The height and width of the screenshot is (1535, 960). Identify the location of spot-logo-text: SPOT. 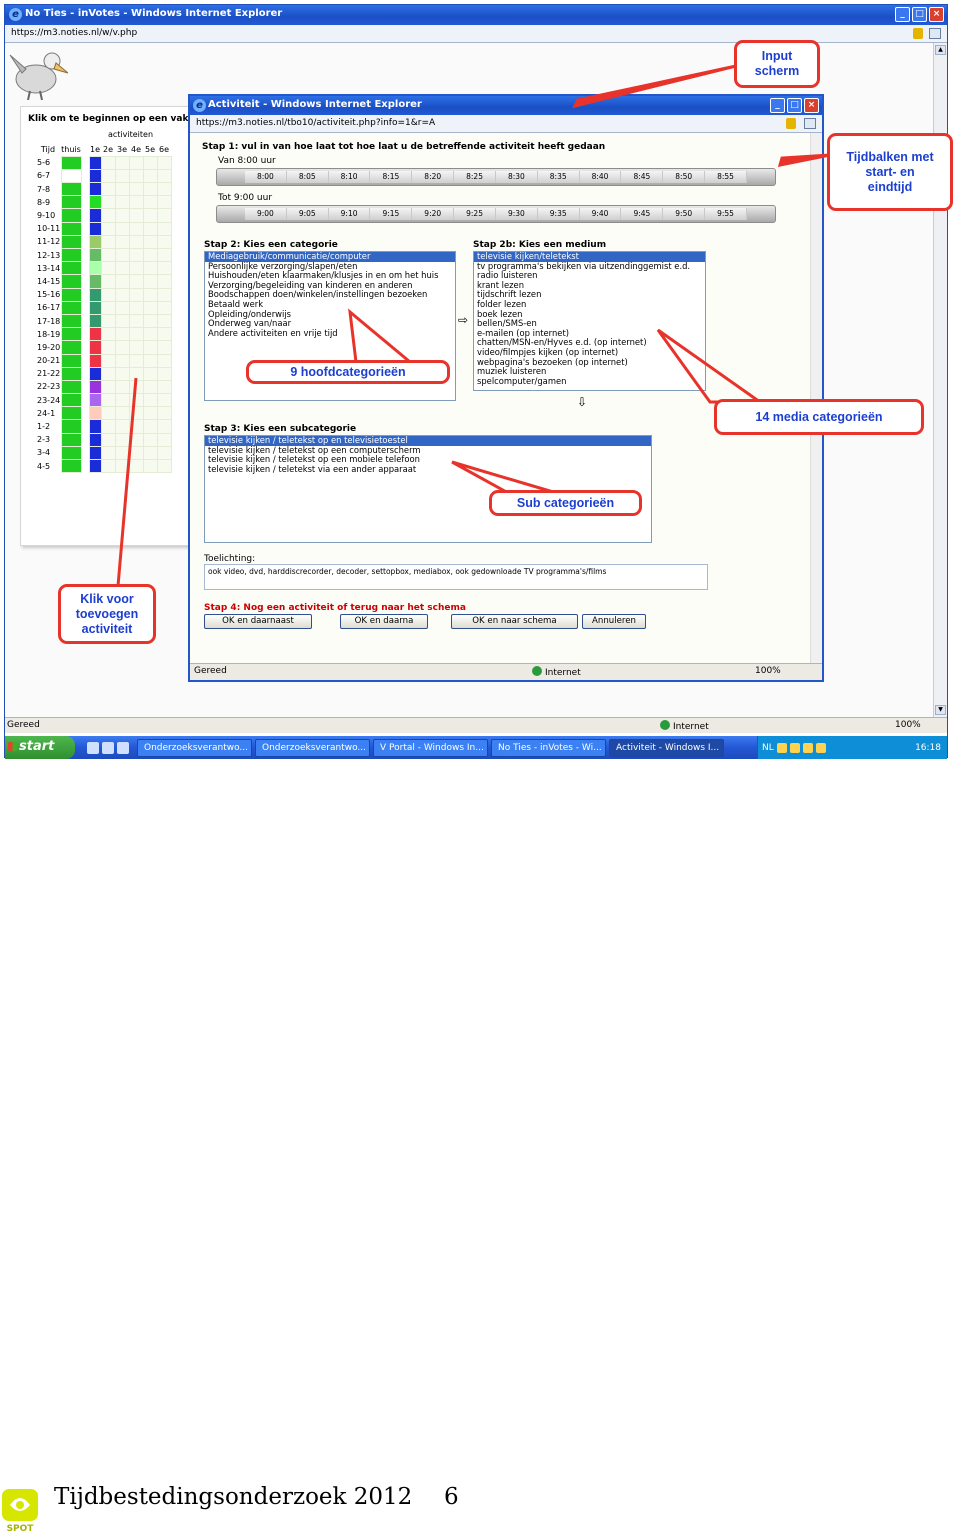
(21, 1528).